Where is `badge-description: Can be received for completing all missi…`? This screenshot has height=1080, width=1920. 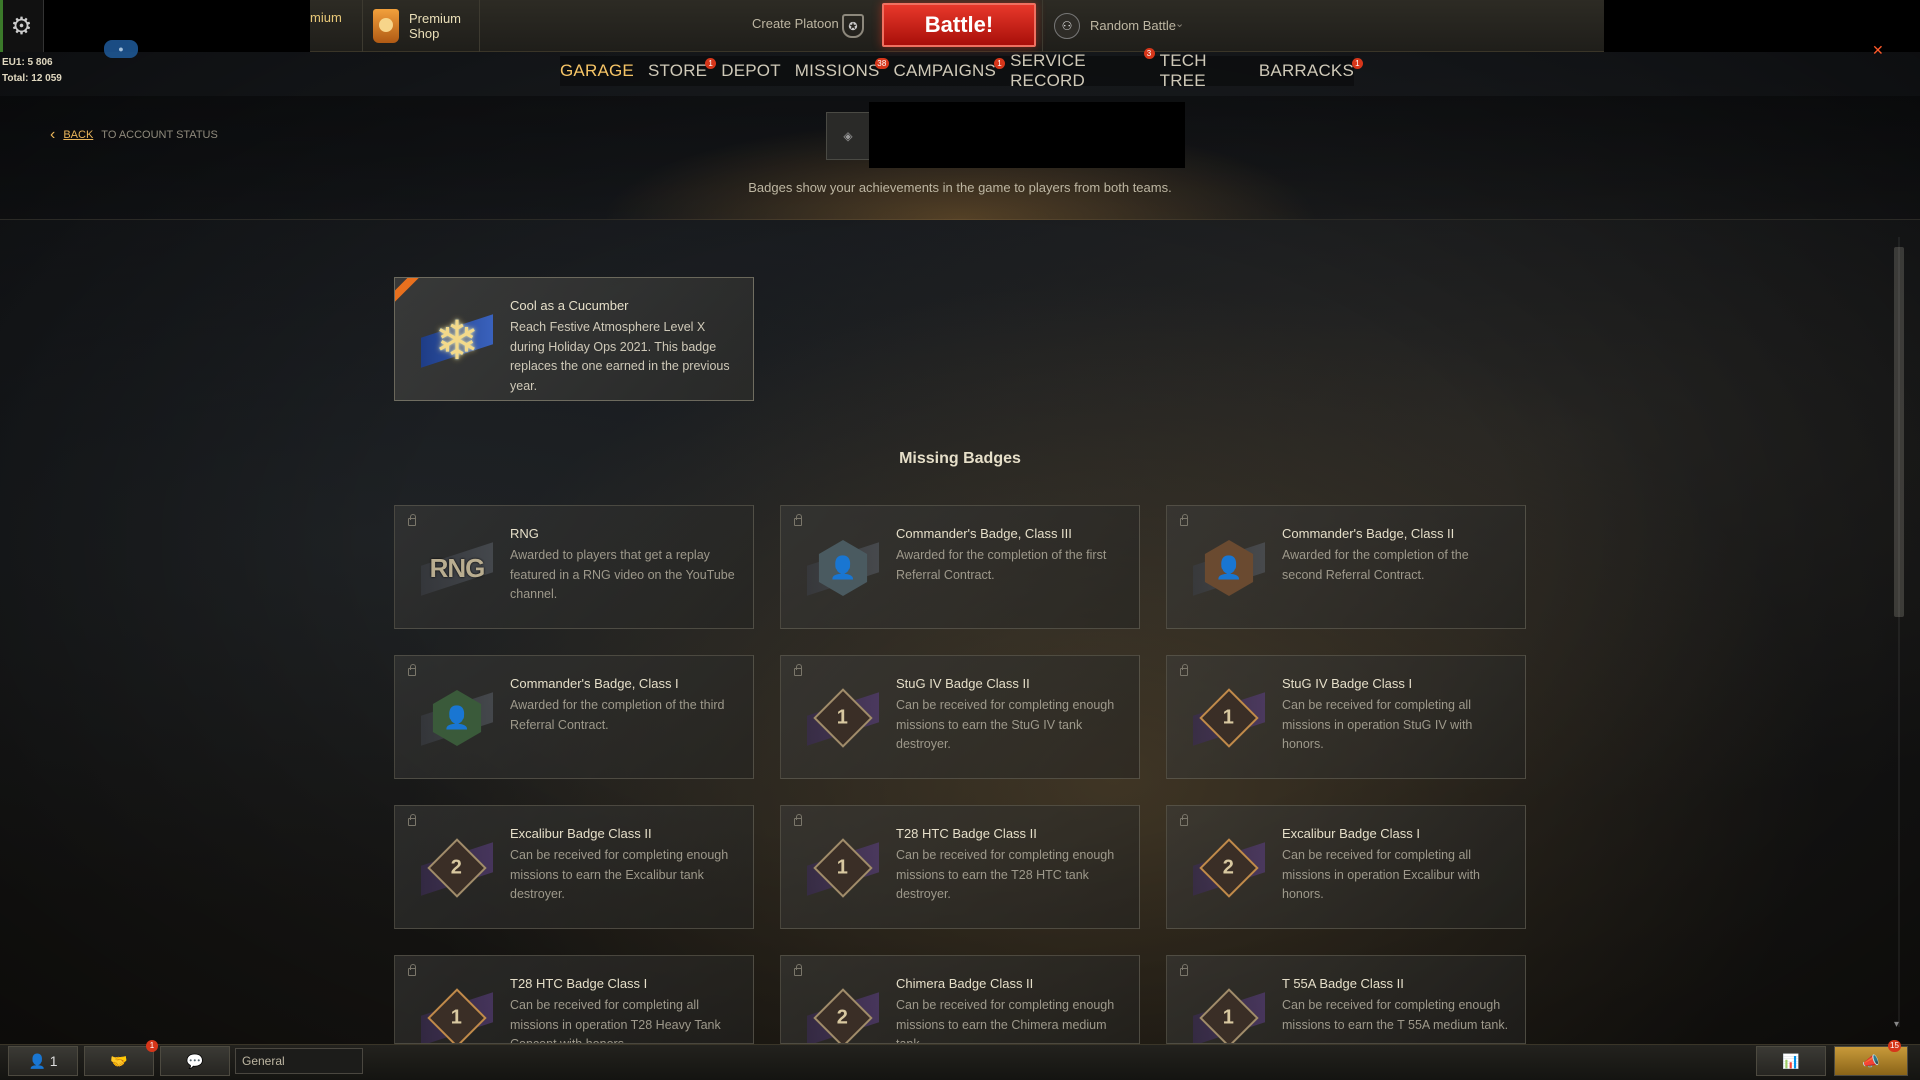 badge-description: Can be received for completing all missi… is located at coordinates (615, 1021).